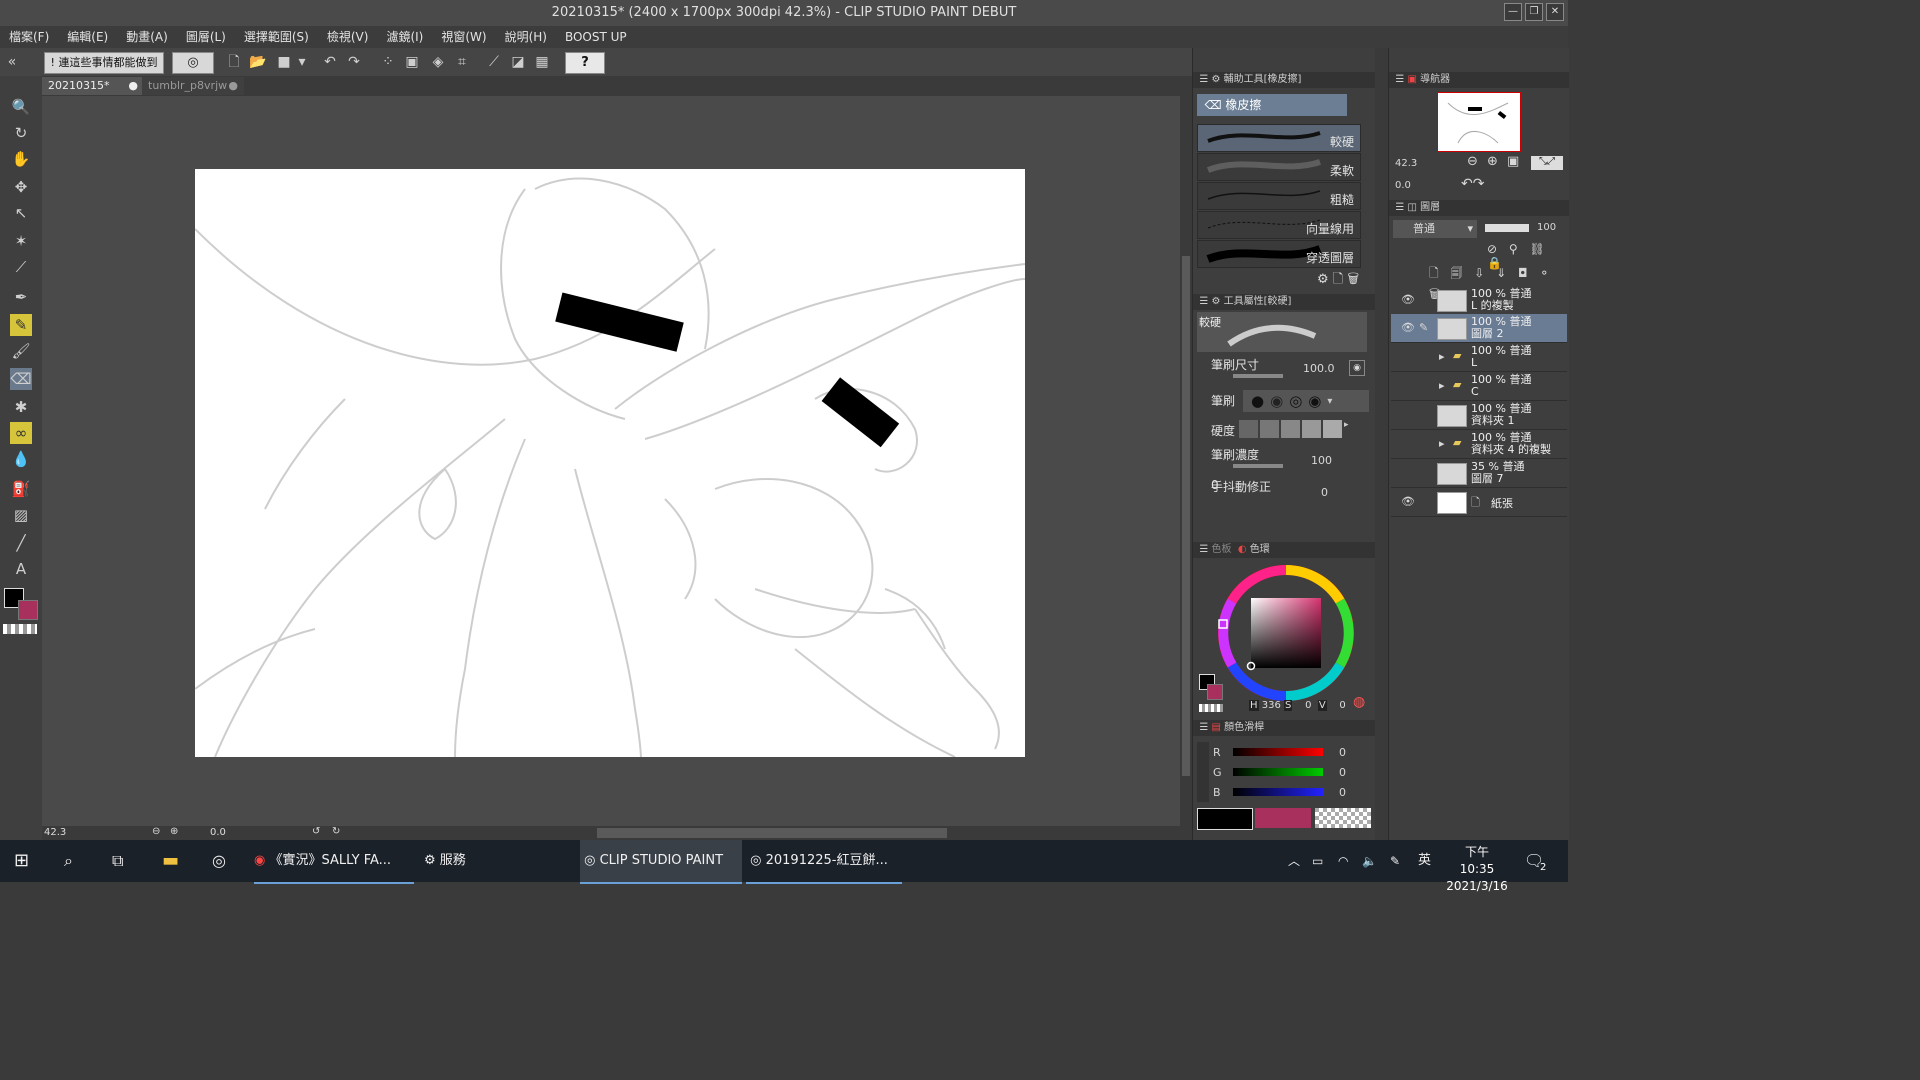 This screenshot has width=1920, height=1080. I want to click on volume-icon: 🔈, so click(1369, 861).